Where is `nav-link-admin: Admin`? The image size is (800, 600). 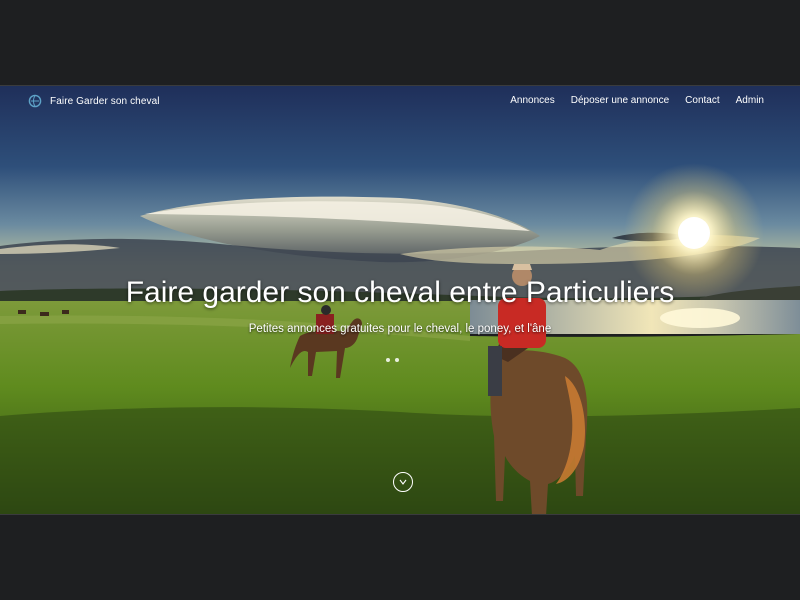
nav-link-admin: Admin is located at coordinates (750, 100).